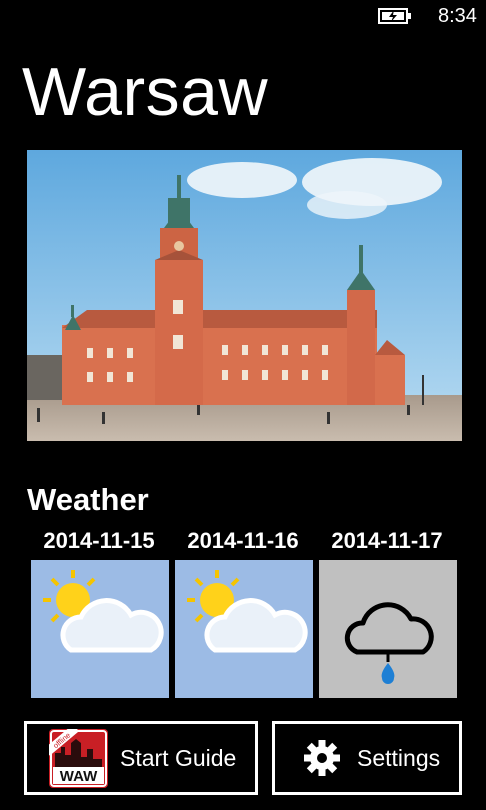 The image size is (486, 810). I want to click on start-guide-label: Start Guide, so click(178, 757).